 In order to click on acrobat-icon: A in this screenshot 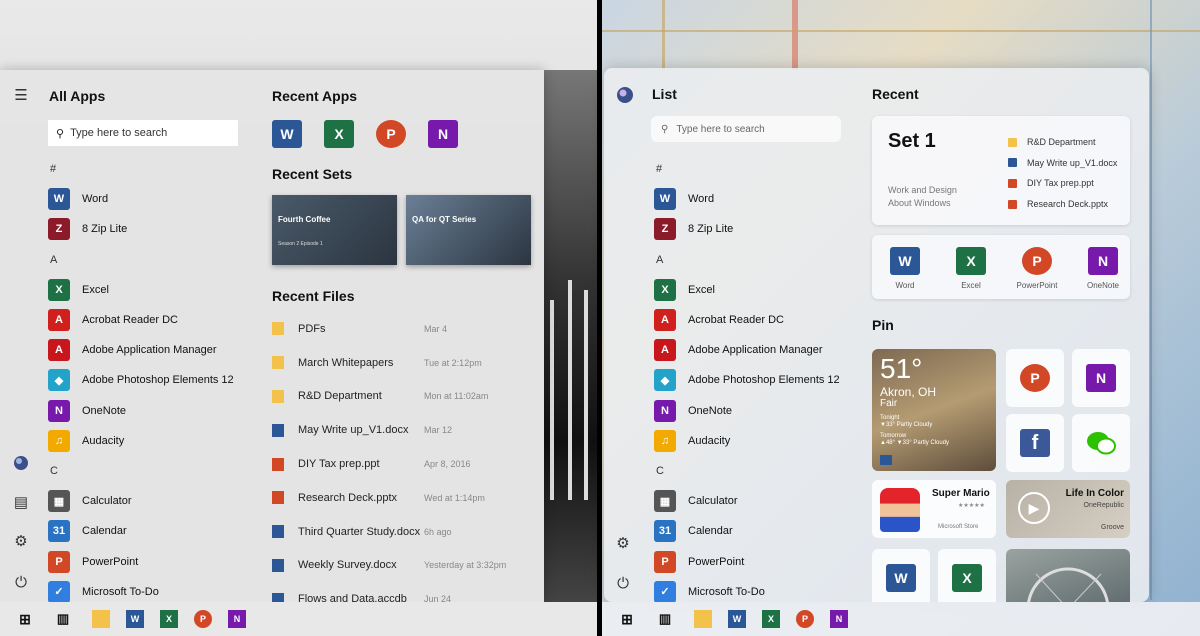, I will do `click(59, 320)`.